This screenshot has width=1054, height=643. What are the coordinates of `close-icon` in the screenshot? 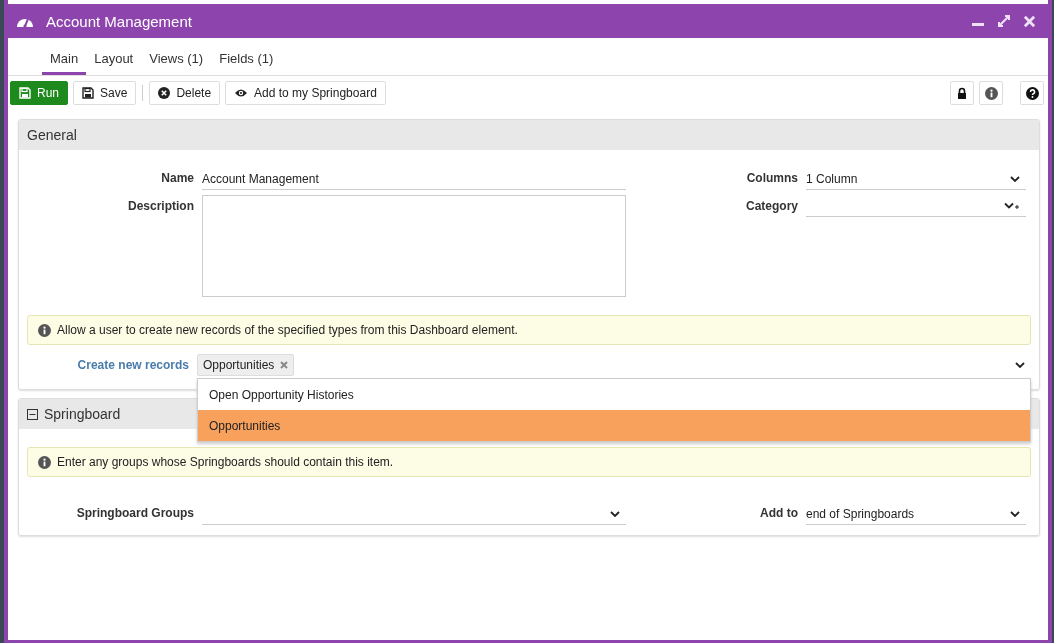 It's located at (1029, 21).